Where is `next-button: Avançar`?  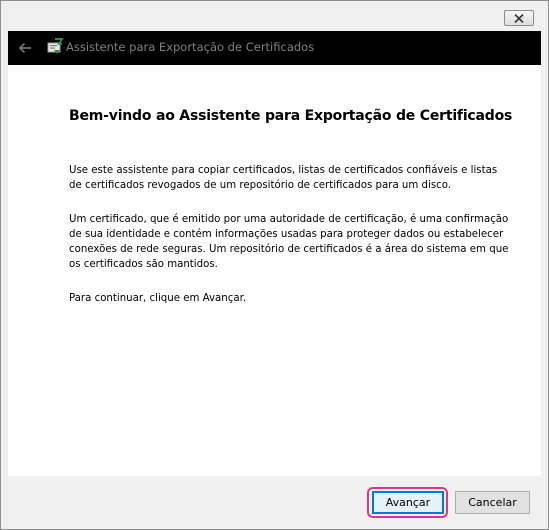
next-button: Avançar is located at coordinates (408, 502).